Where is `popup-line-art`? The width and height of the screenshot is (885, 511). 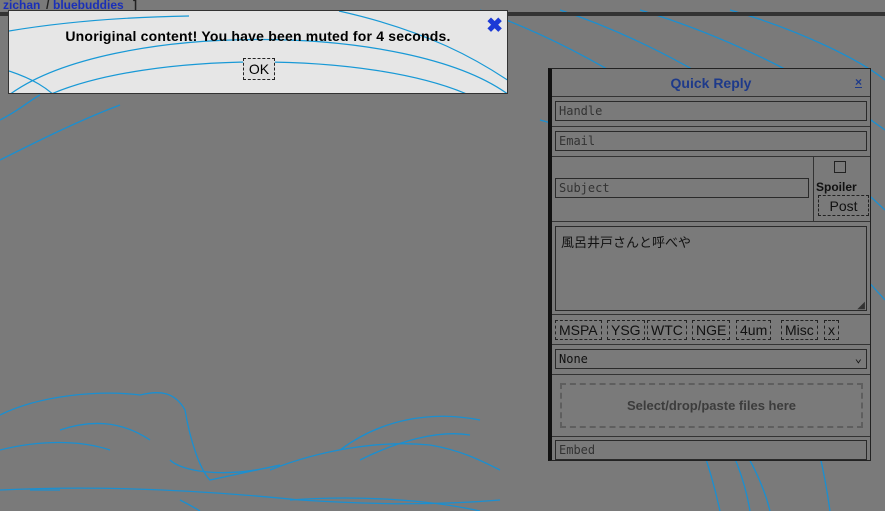
popup-line-art is located at coordinates (258, 52).